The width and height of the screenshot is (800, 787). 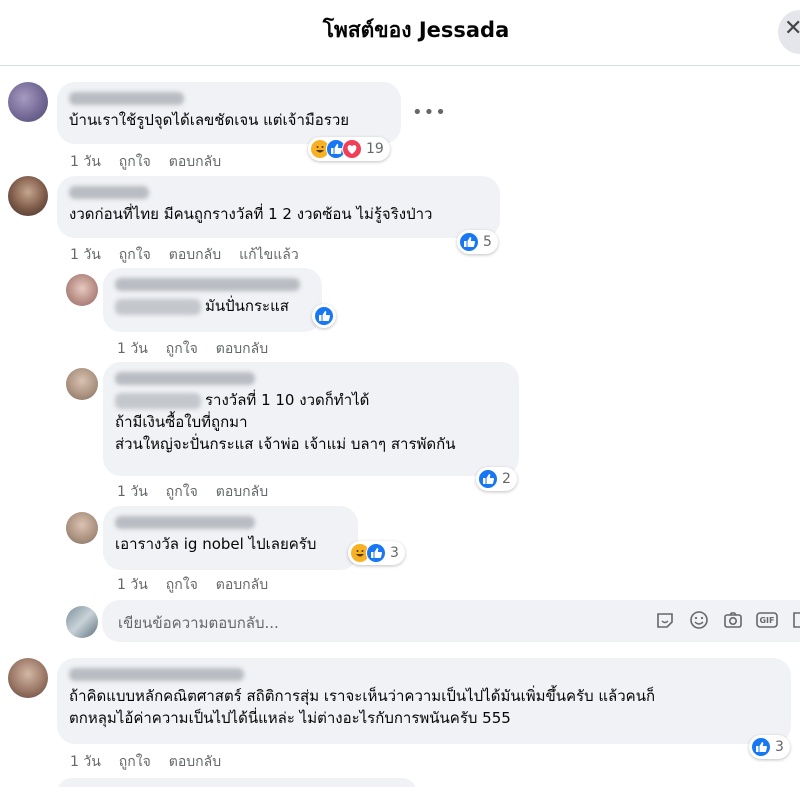 What do you see at coordinates (216, 544) in the screenshot?
I see `comment-text: เอารางวัล ig nobel ไปเลยครับ` at bounding box center [216, 544].